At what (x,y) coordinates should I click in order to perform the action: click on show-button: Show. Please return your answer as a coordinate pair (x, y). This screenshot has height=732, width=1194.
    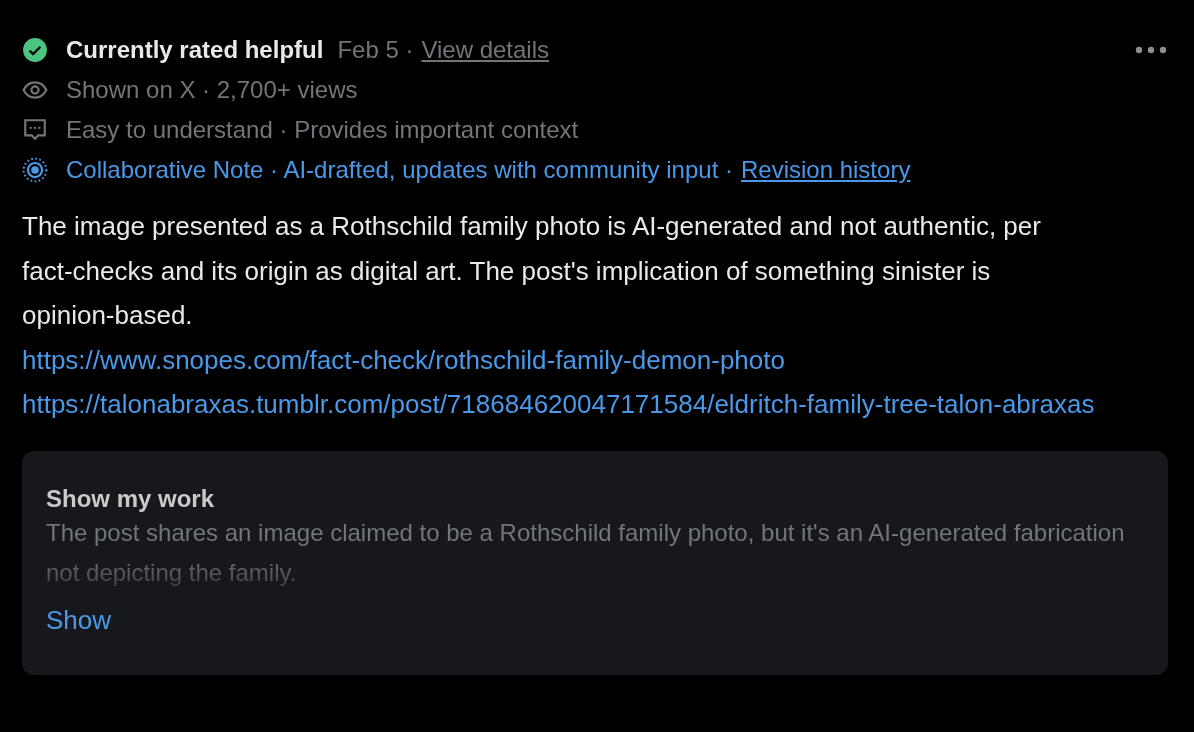
    Looking at the image, I should click on (79, 620).